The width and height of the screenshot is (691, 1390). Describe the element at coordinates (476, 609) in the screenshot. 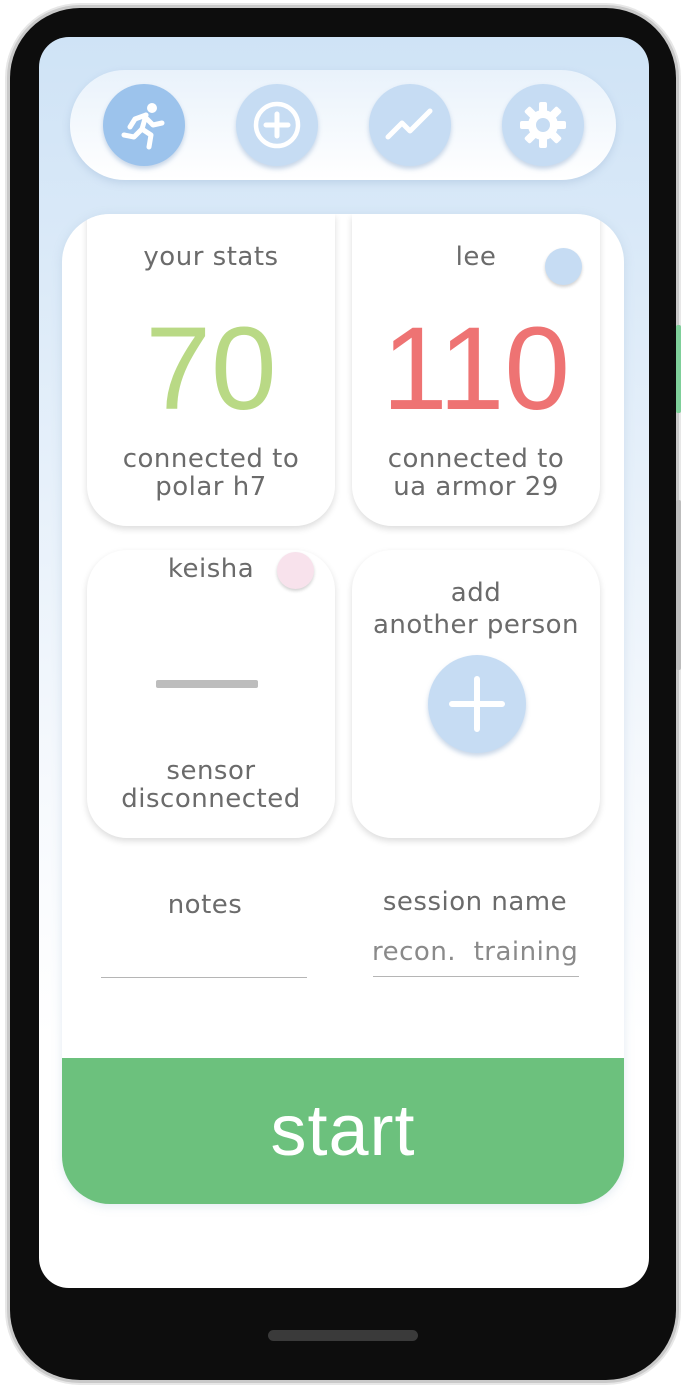

I see `add-person-label: add another person` at that location.